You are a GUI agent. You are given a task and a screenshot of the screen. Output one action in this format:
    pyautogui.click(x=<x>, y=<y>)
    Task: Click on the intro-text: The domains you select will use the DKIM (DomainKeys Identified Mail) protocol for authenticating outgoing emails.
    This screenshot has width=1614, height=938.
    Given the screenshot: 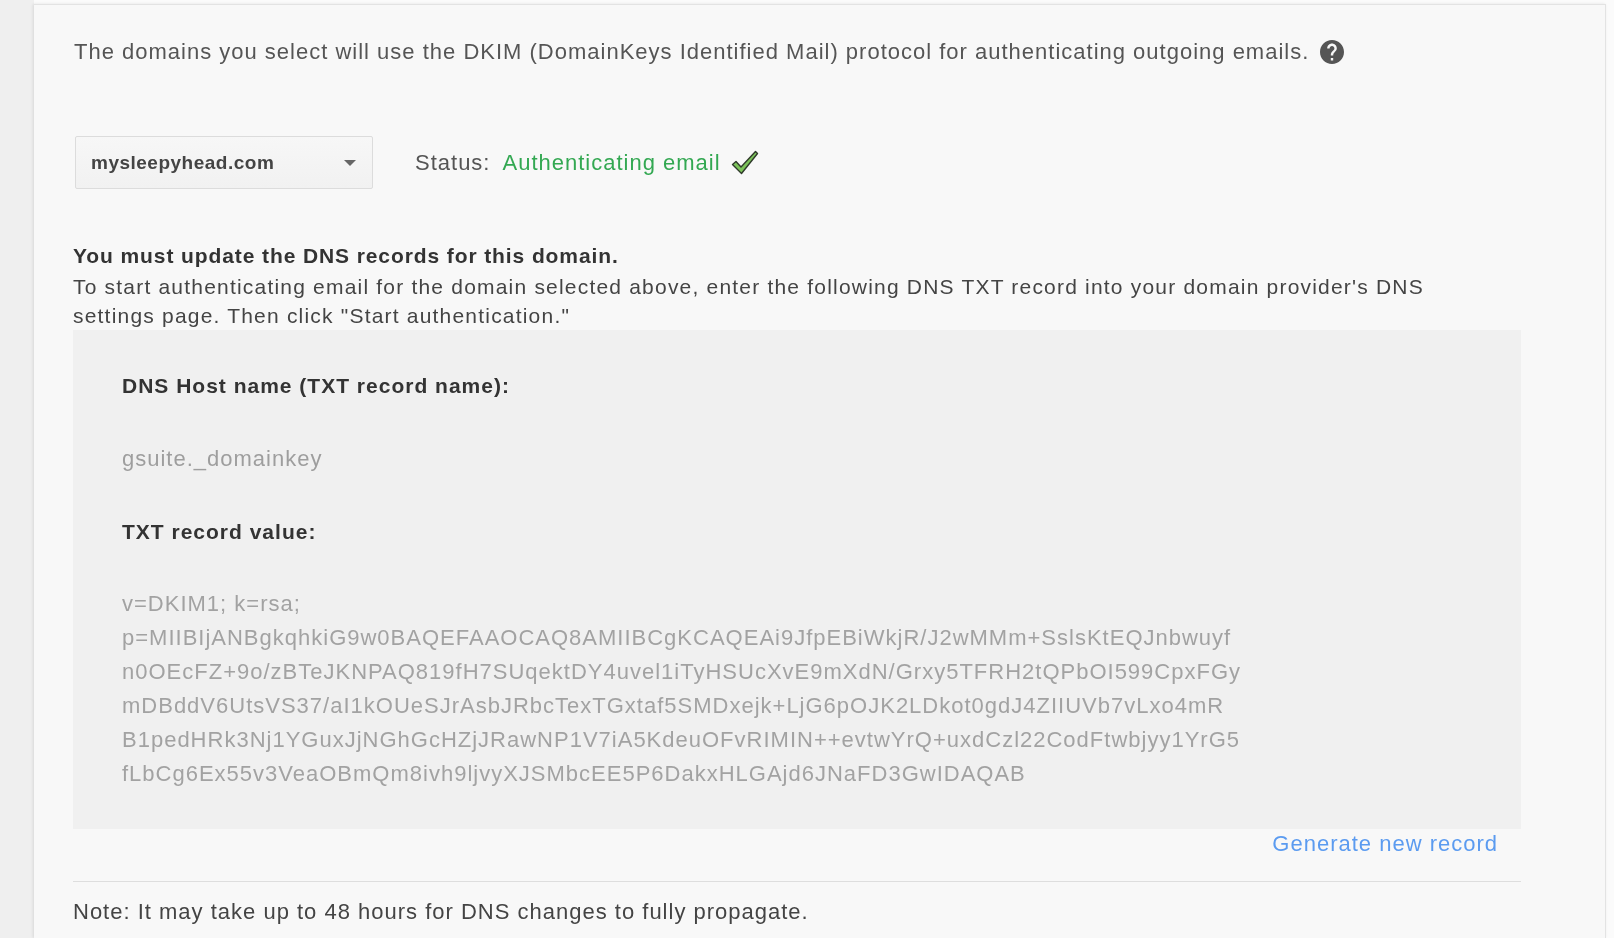 What is the action you would take?
    pyautogui.click(x=692, y=52)
    